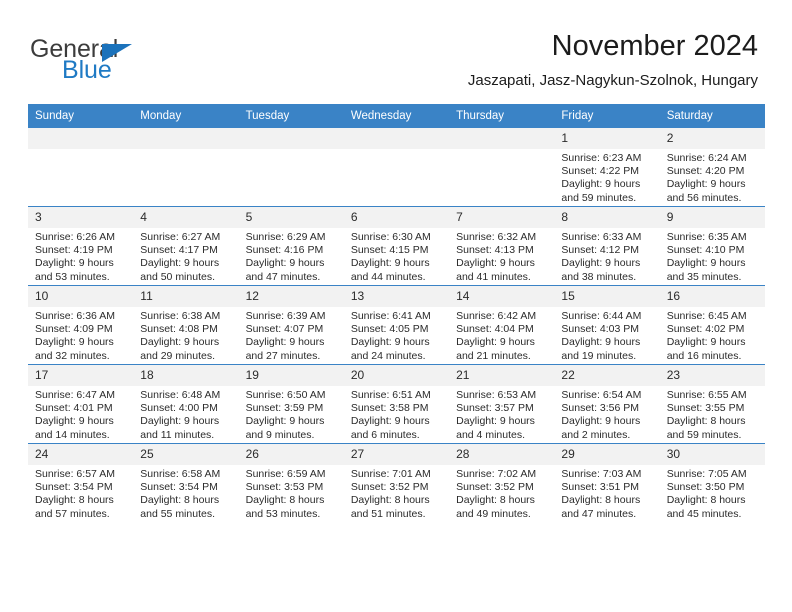 The width and height of the screenshot is (792, 612). I want to click on sunrise-text: Sunrise: 6:48 AM, so click(180, 395).